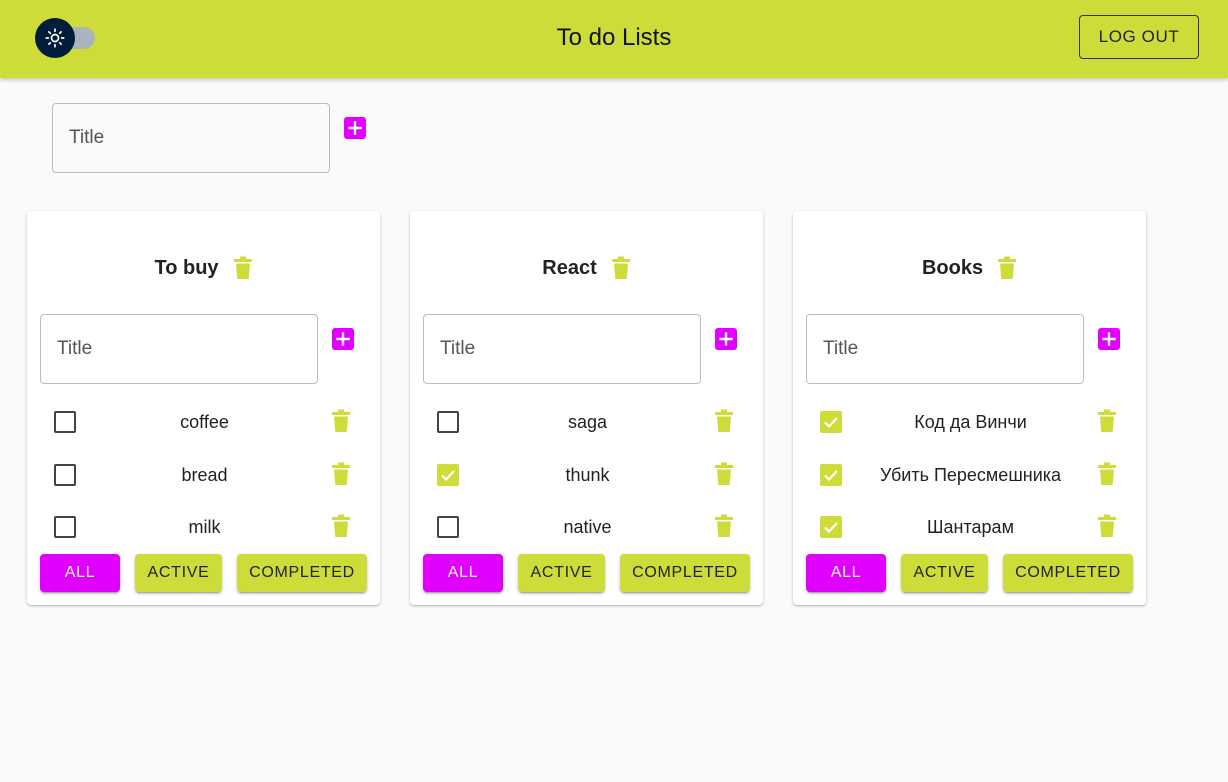 The width and height of the screenshot is (1228, 782). I want to click on add-list-button, so click(355, 128).